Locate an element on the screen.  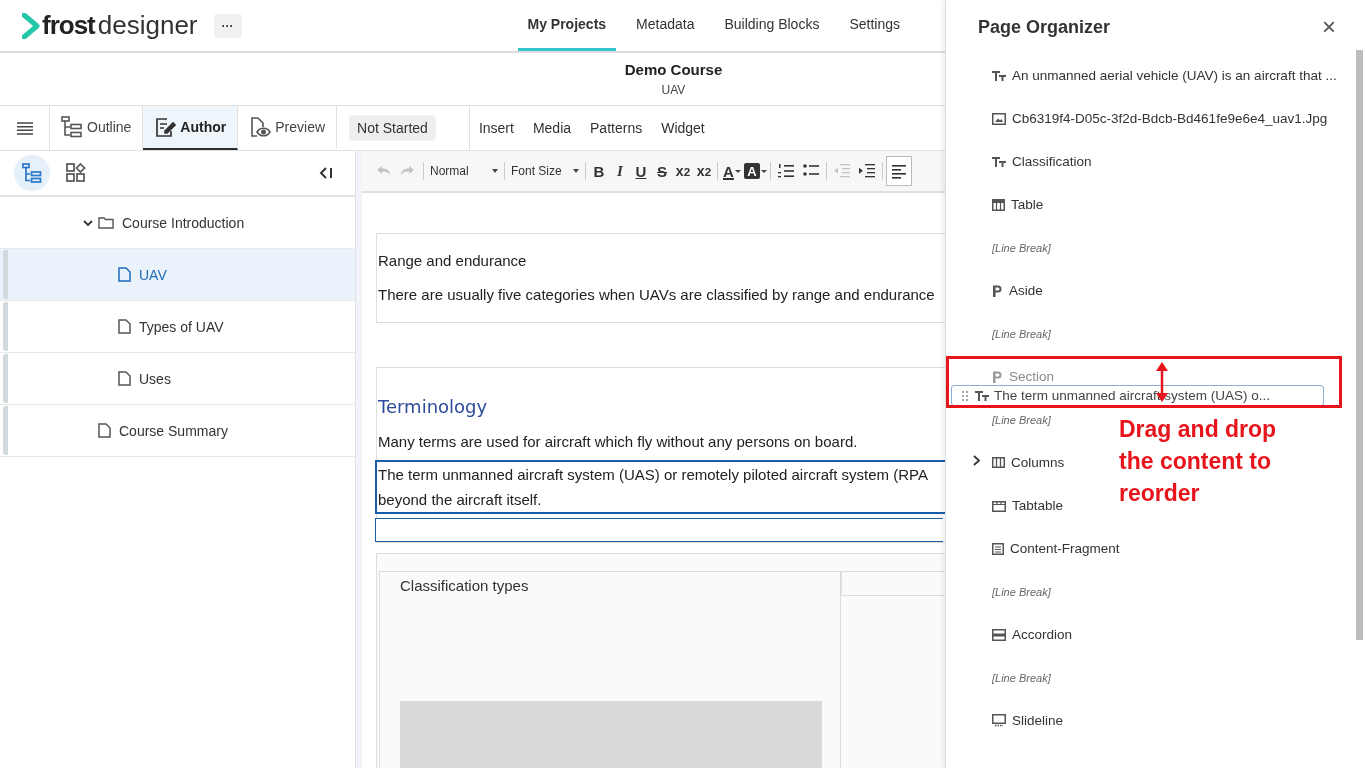
dropdown: Font Size is located at coordinates (545, 171).